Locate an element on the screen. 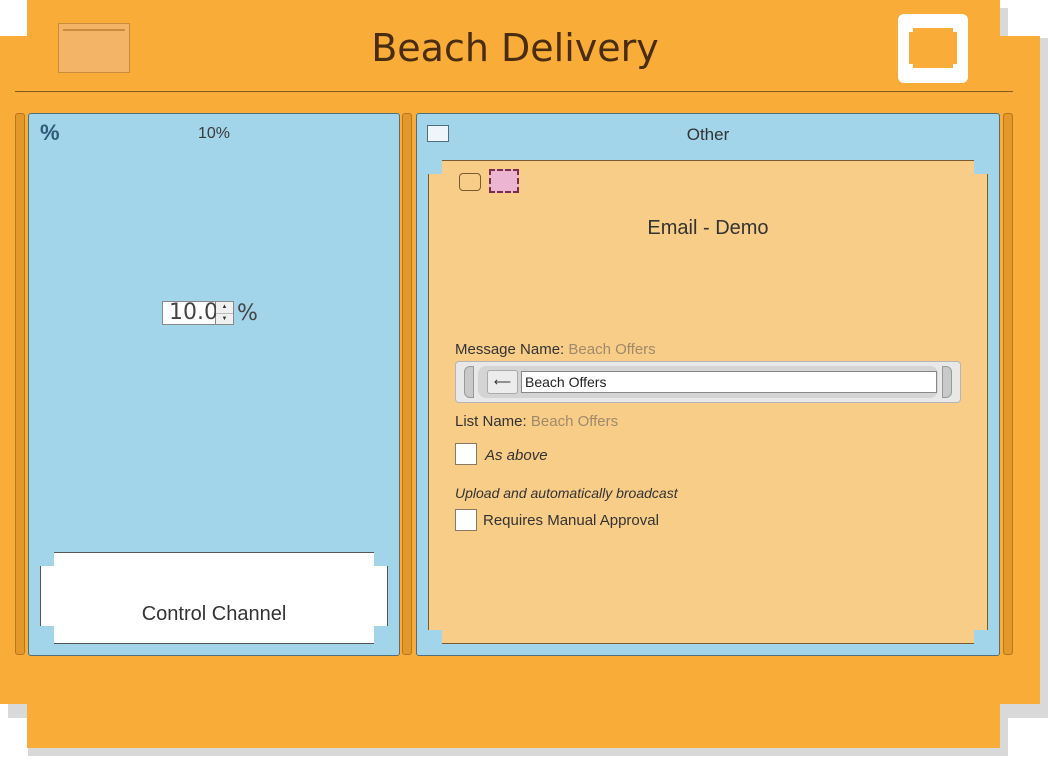 Image resolution: width=1050 pixels, height=760 pixels. window-title: Beach Delivery is located at coordinates (515, 48).